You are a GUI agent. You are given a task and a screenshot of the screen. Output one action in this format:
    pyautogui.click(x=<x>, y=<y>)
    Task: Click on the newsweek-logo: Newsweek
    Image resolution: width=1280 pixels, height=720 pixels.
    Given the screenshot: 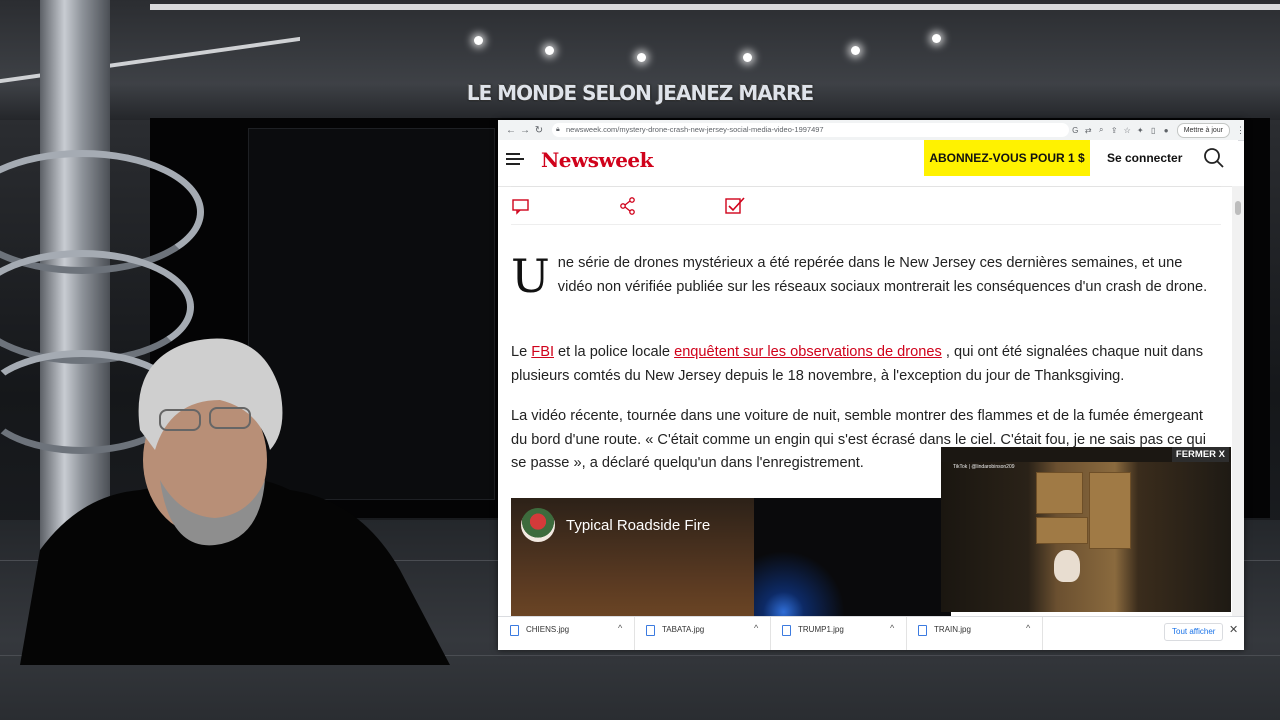 What is the action you would take?
    pyautogui.click(x=597, y=160)
    